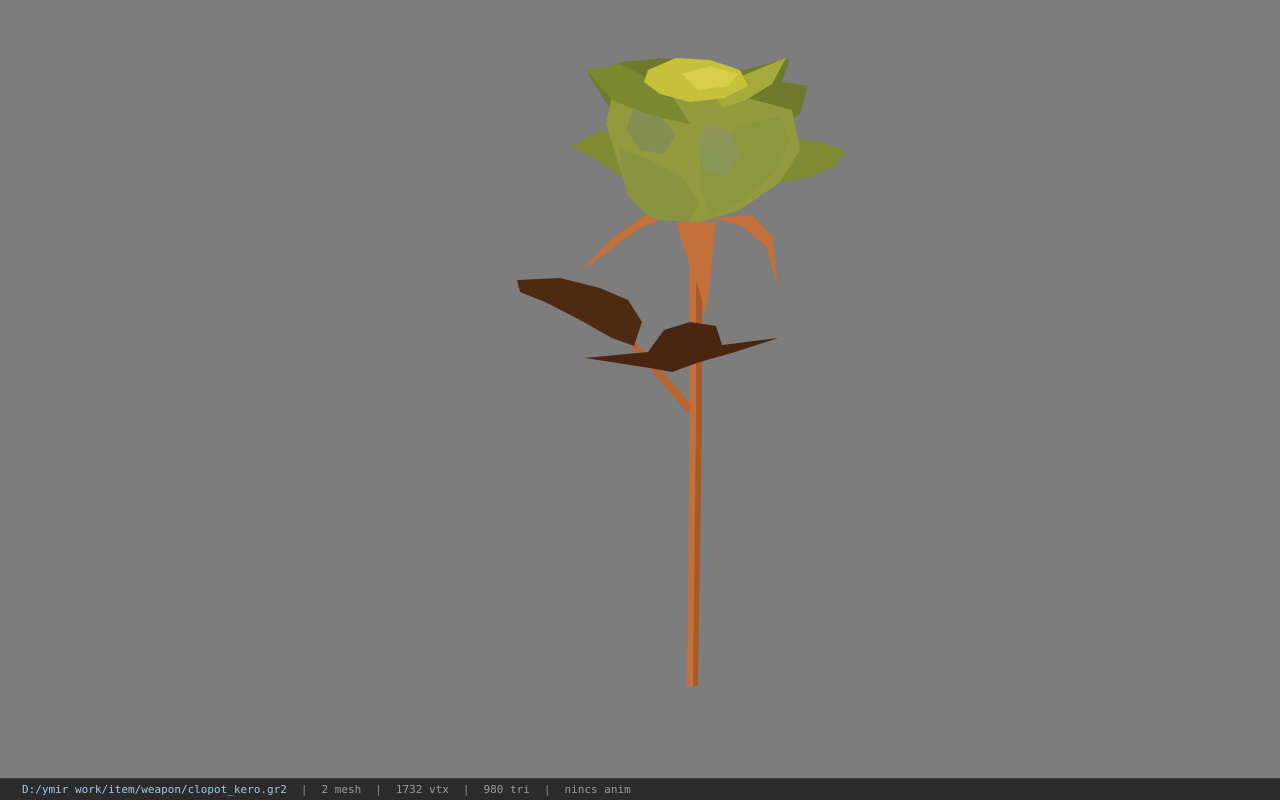 This screenshot has height=800, width=1280. Describe the element at coordinates (506, 789) in the screenshot. I see `triangle-count: 980 tri` at that location.